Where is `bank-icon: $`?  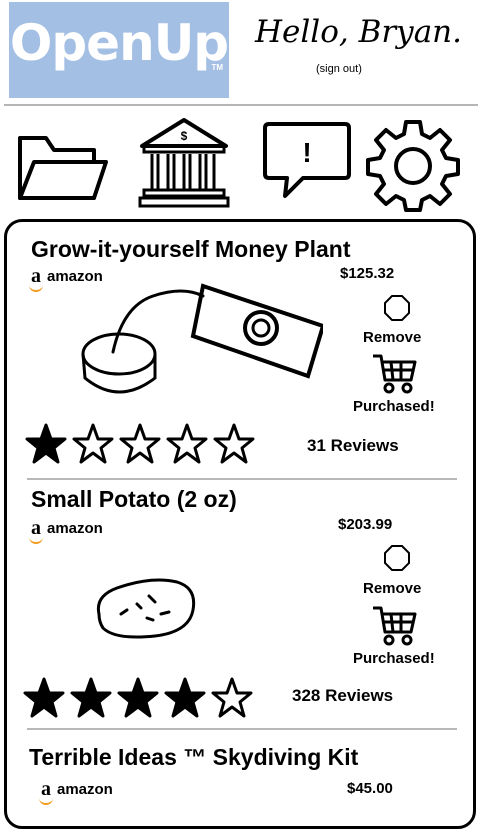 bank-icon: $ is located at coordinates (184, 163).